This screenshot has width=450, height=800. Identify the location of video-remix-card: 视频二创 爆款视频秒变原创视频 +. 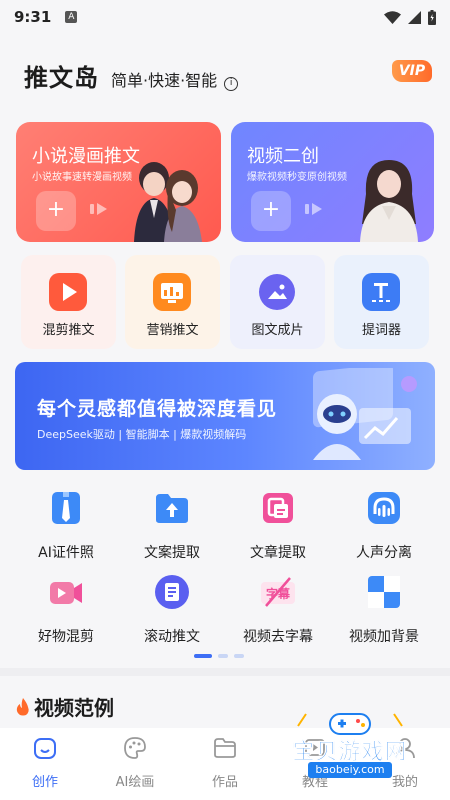
(332, 182).